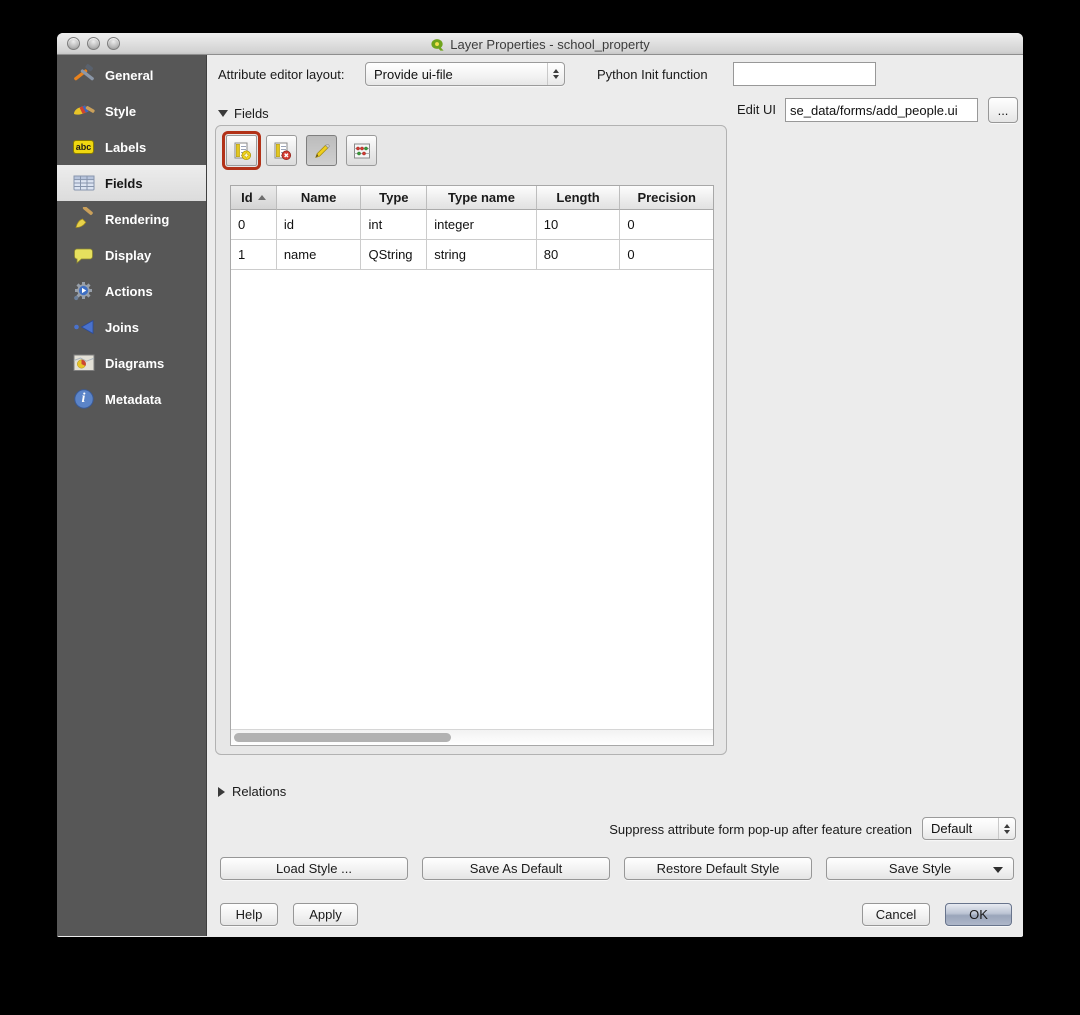 The image size is (1080, 1015). I want to click on edit-ui-label: Edit UI, so click(757, 109).